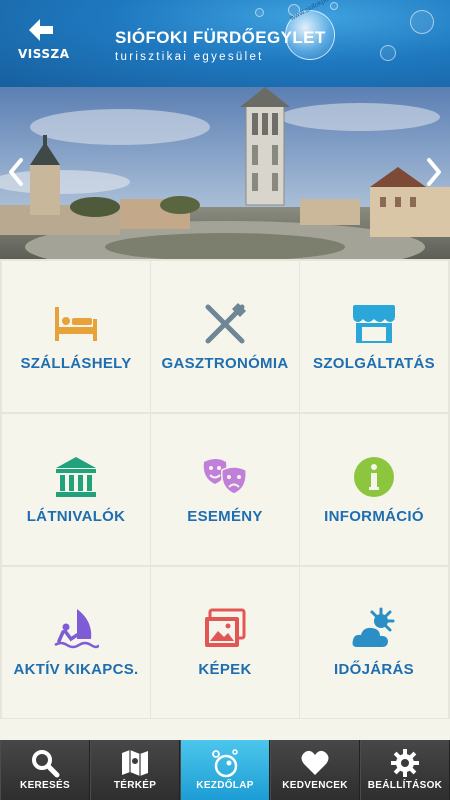 This screenshot has width=450, height=800. Describe the element at coordinates (16, 172) in the screenshot. I see `banner-prev-button` at that location.